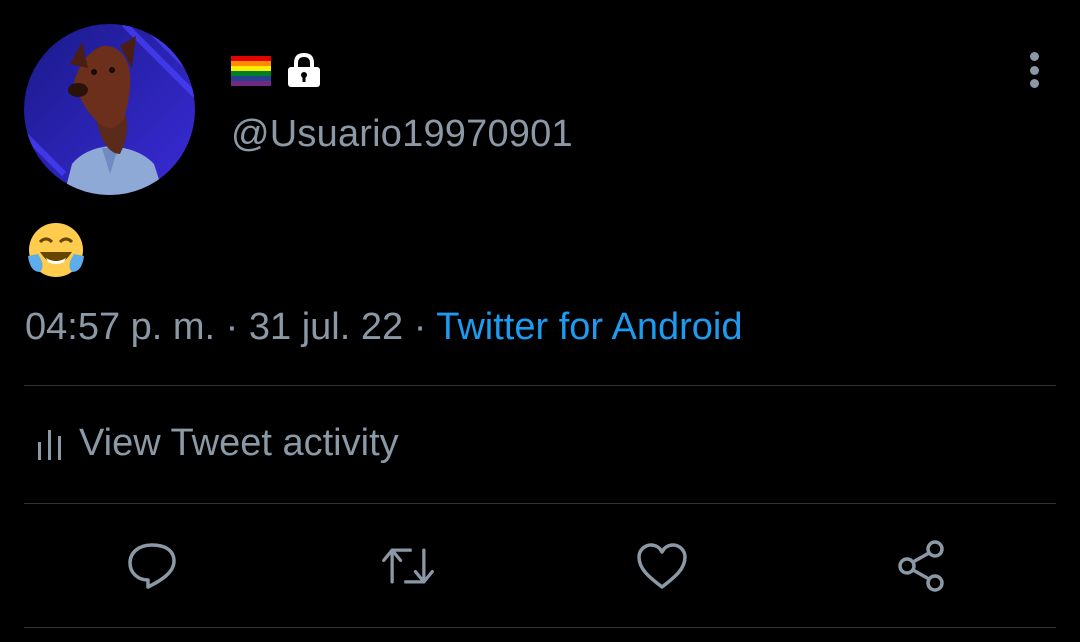  I want to click on tweet-source-link: Twitter for Android, so click(589, 327).